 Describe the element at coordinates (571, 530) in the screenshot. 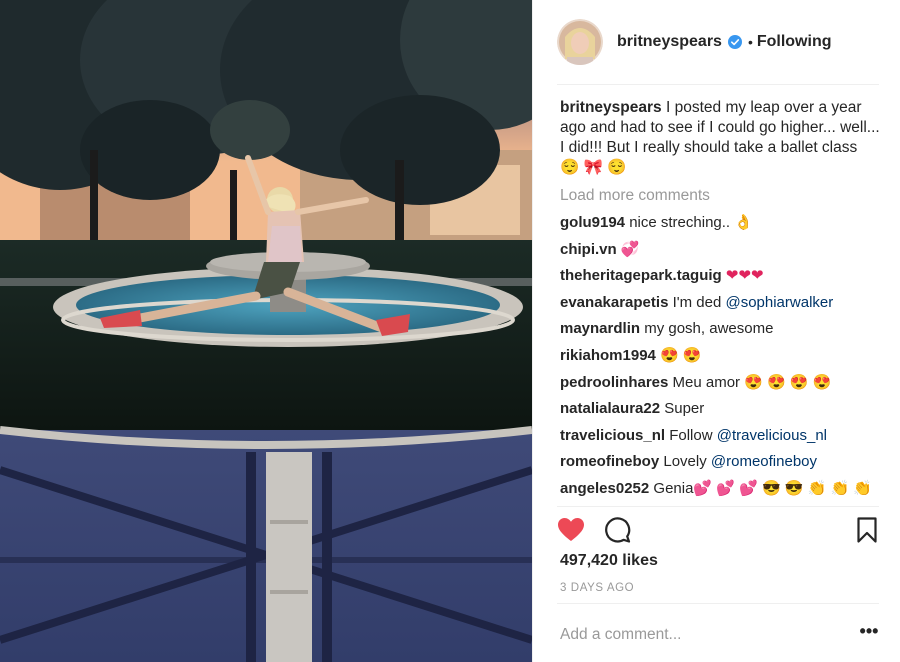

I see `heart-filled-icon` at that location.